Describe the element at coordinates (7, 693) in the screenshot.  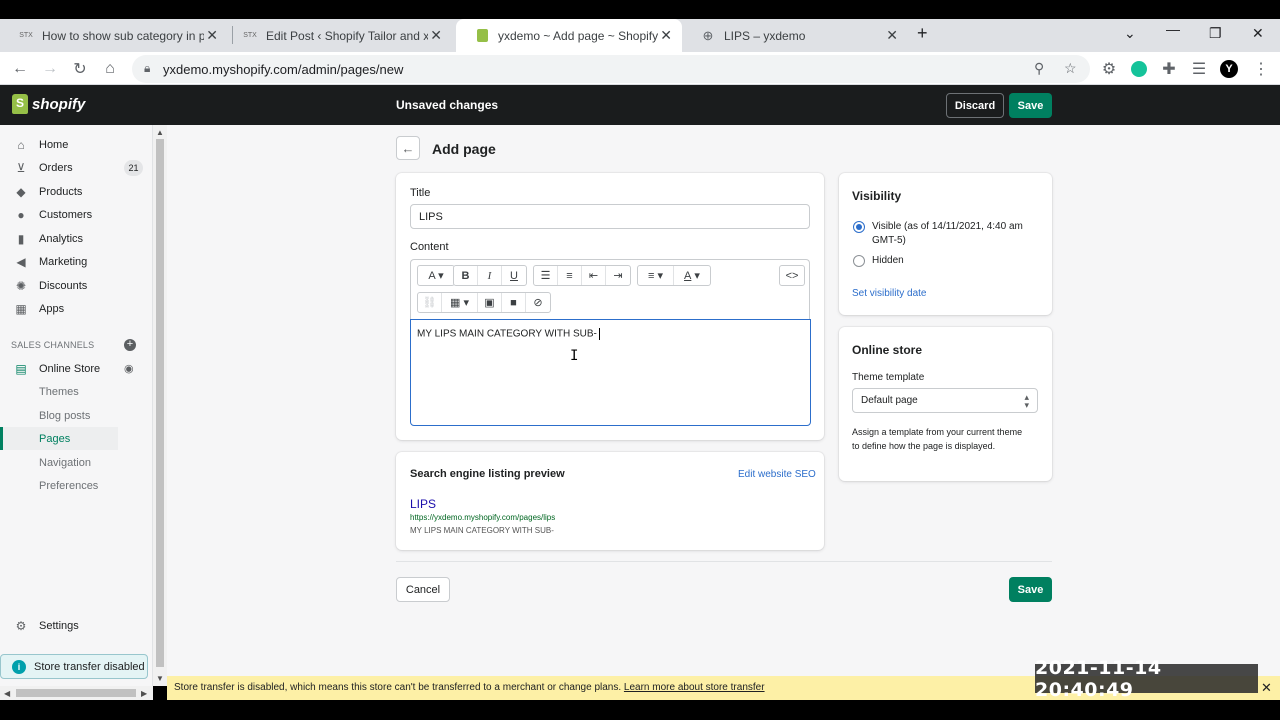
I see `scroll-left-icon: ◀` at that location.